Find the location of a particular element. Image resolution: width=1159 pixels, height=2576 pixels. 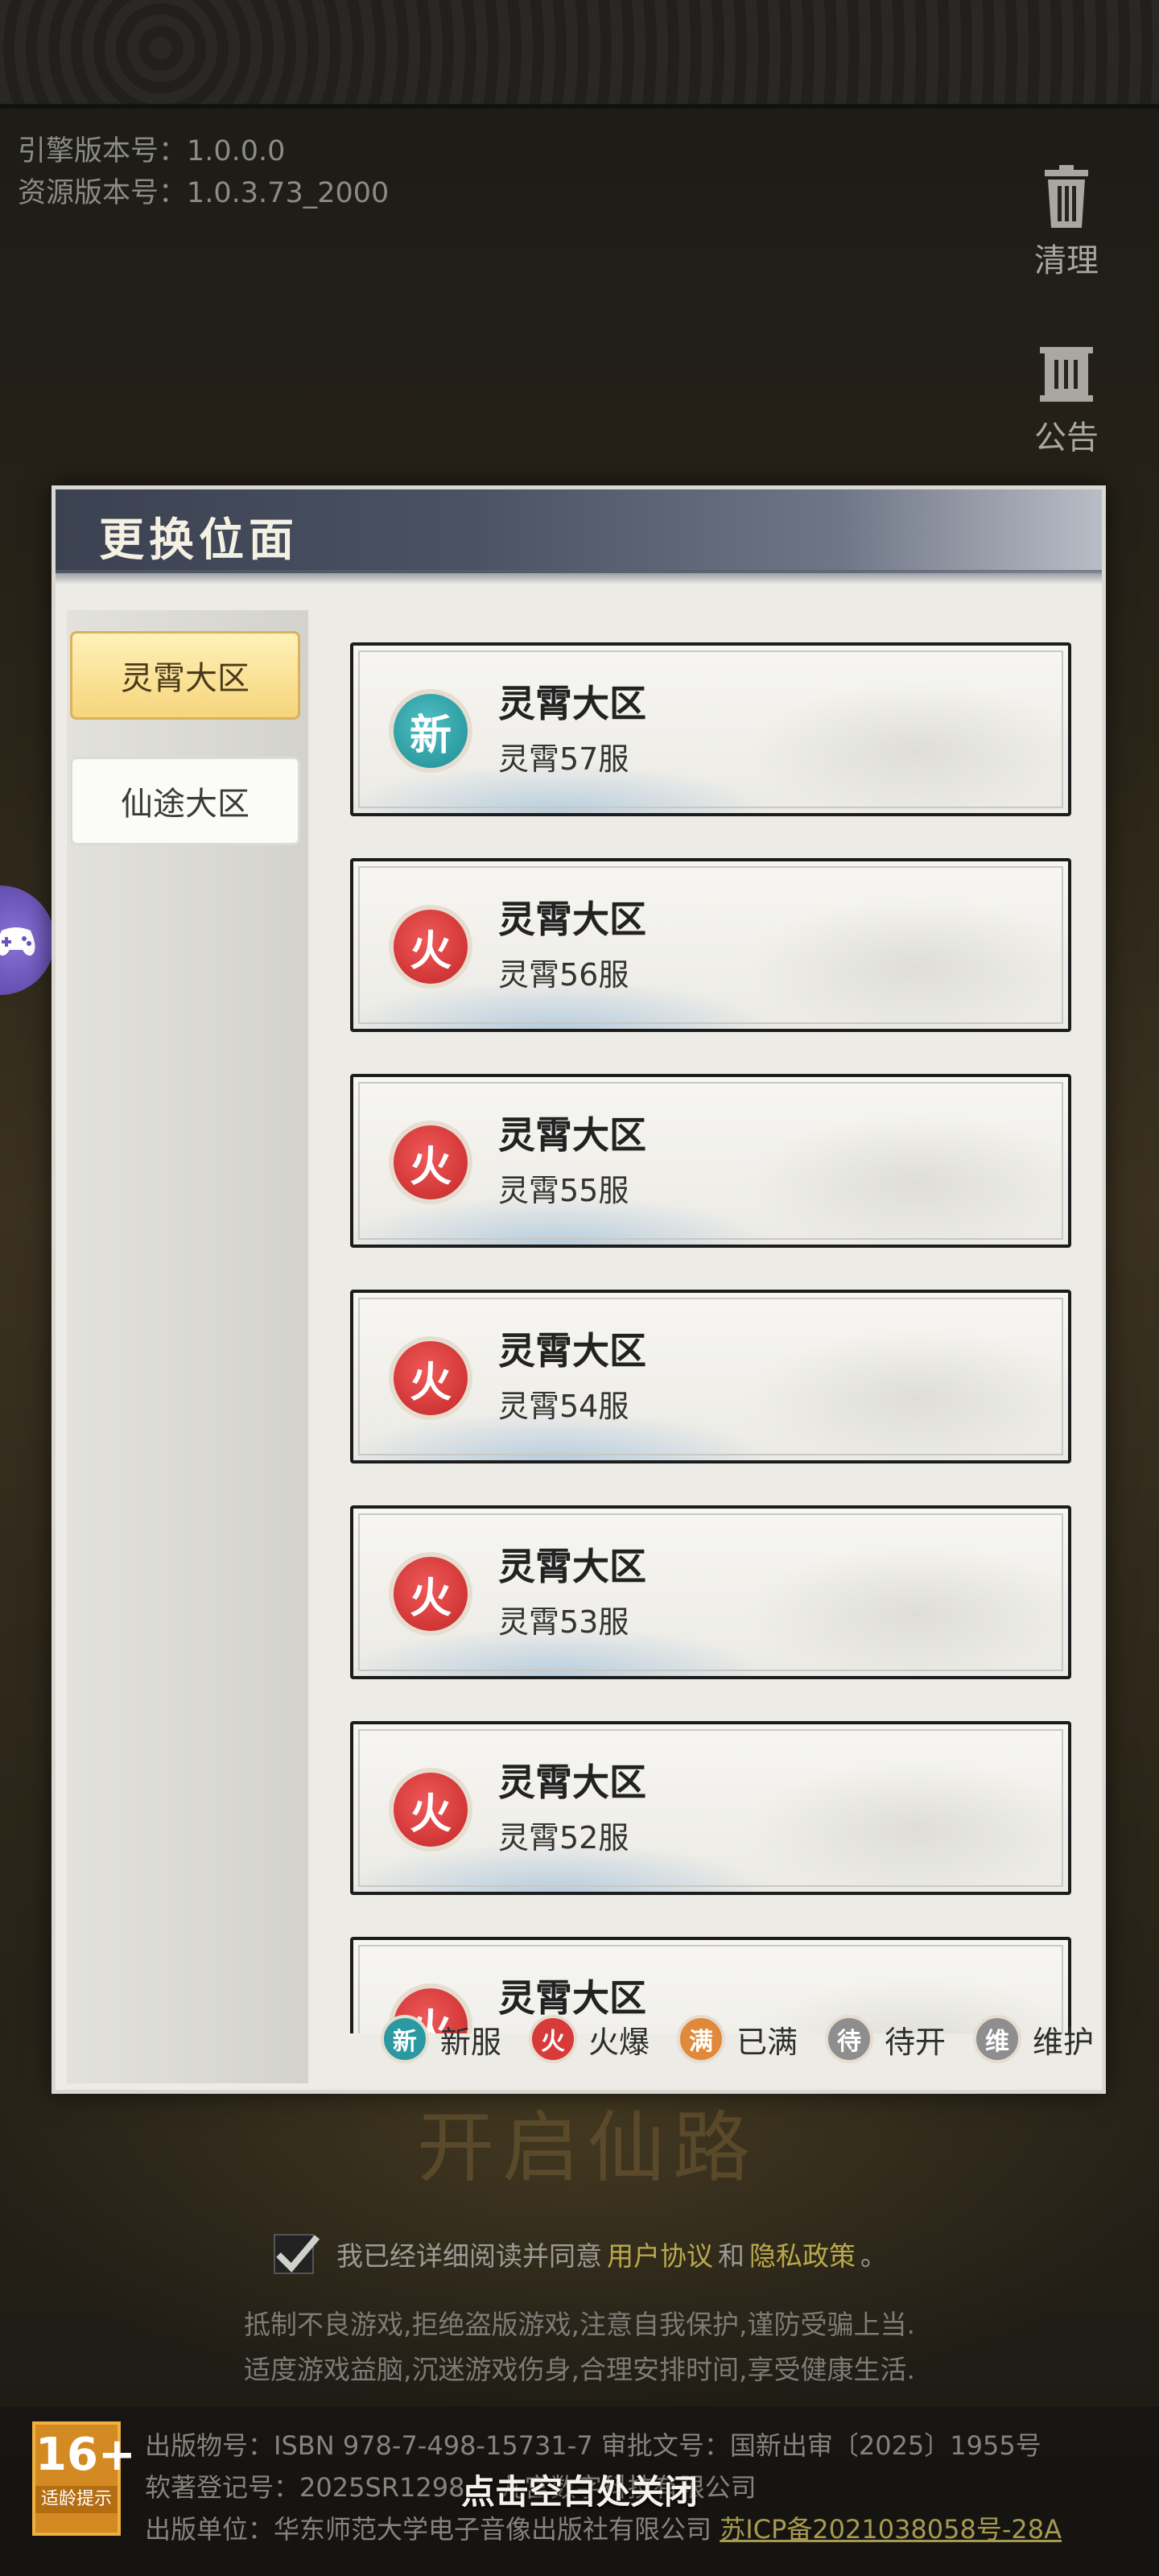

agreement-suffix: 。 is located at coordinates (873, 2256).